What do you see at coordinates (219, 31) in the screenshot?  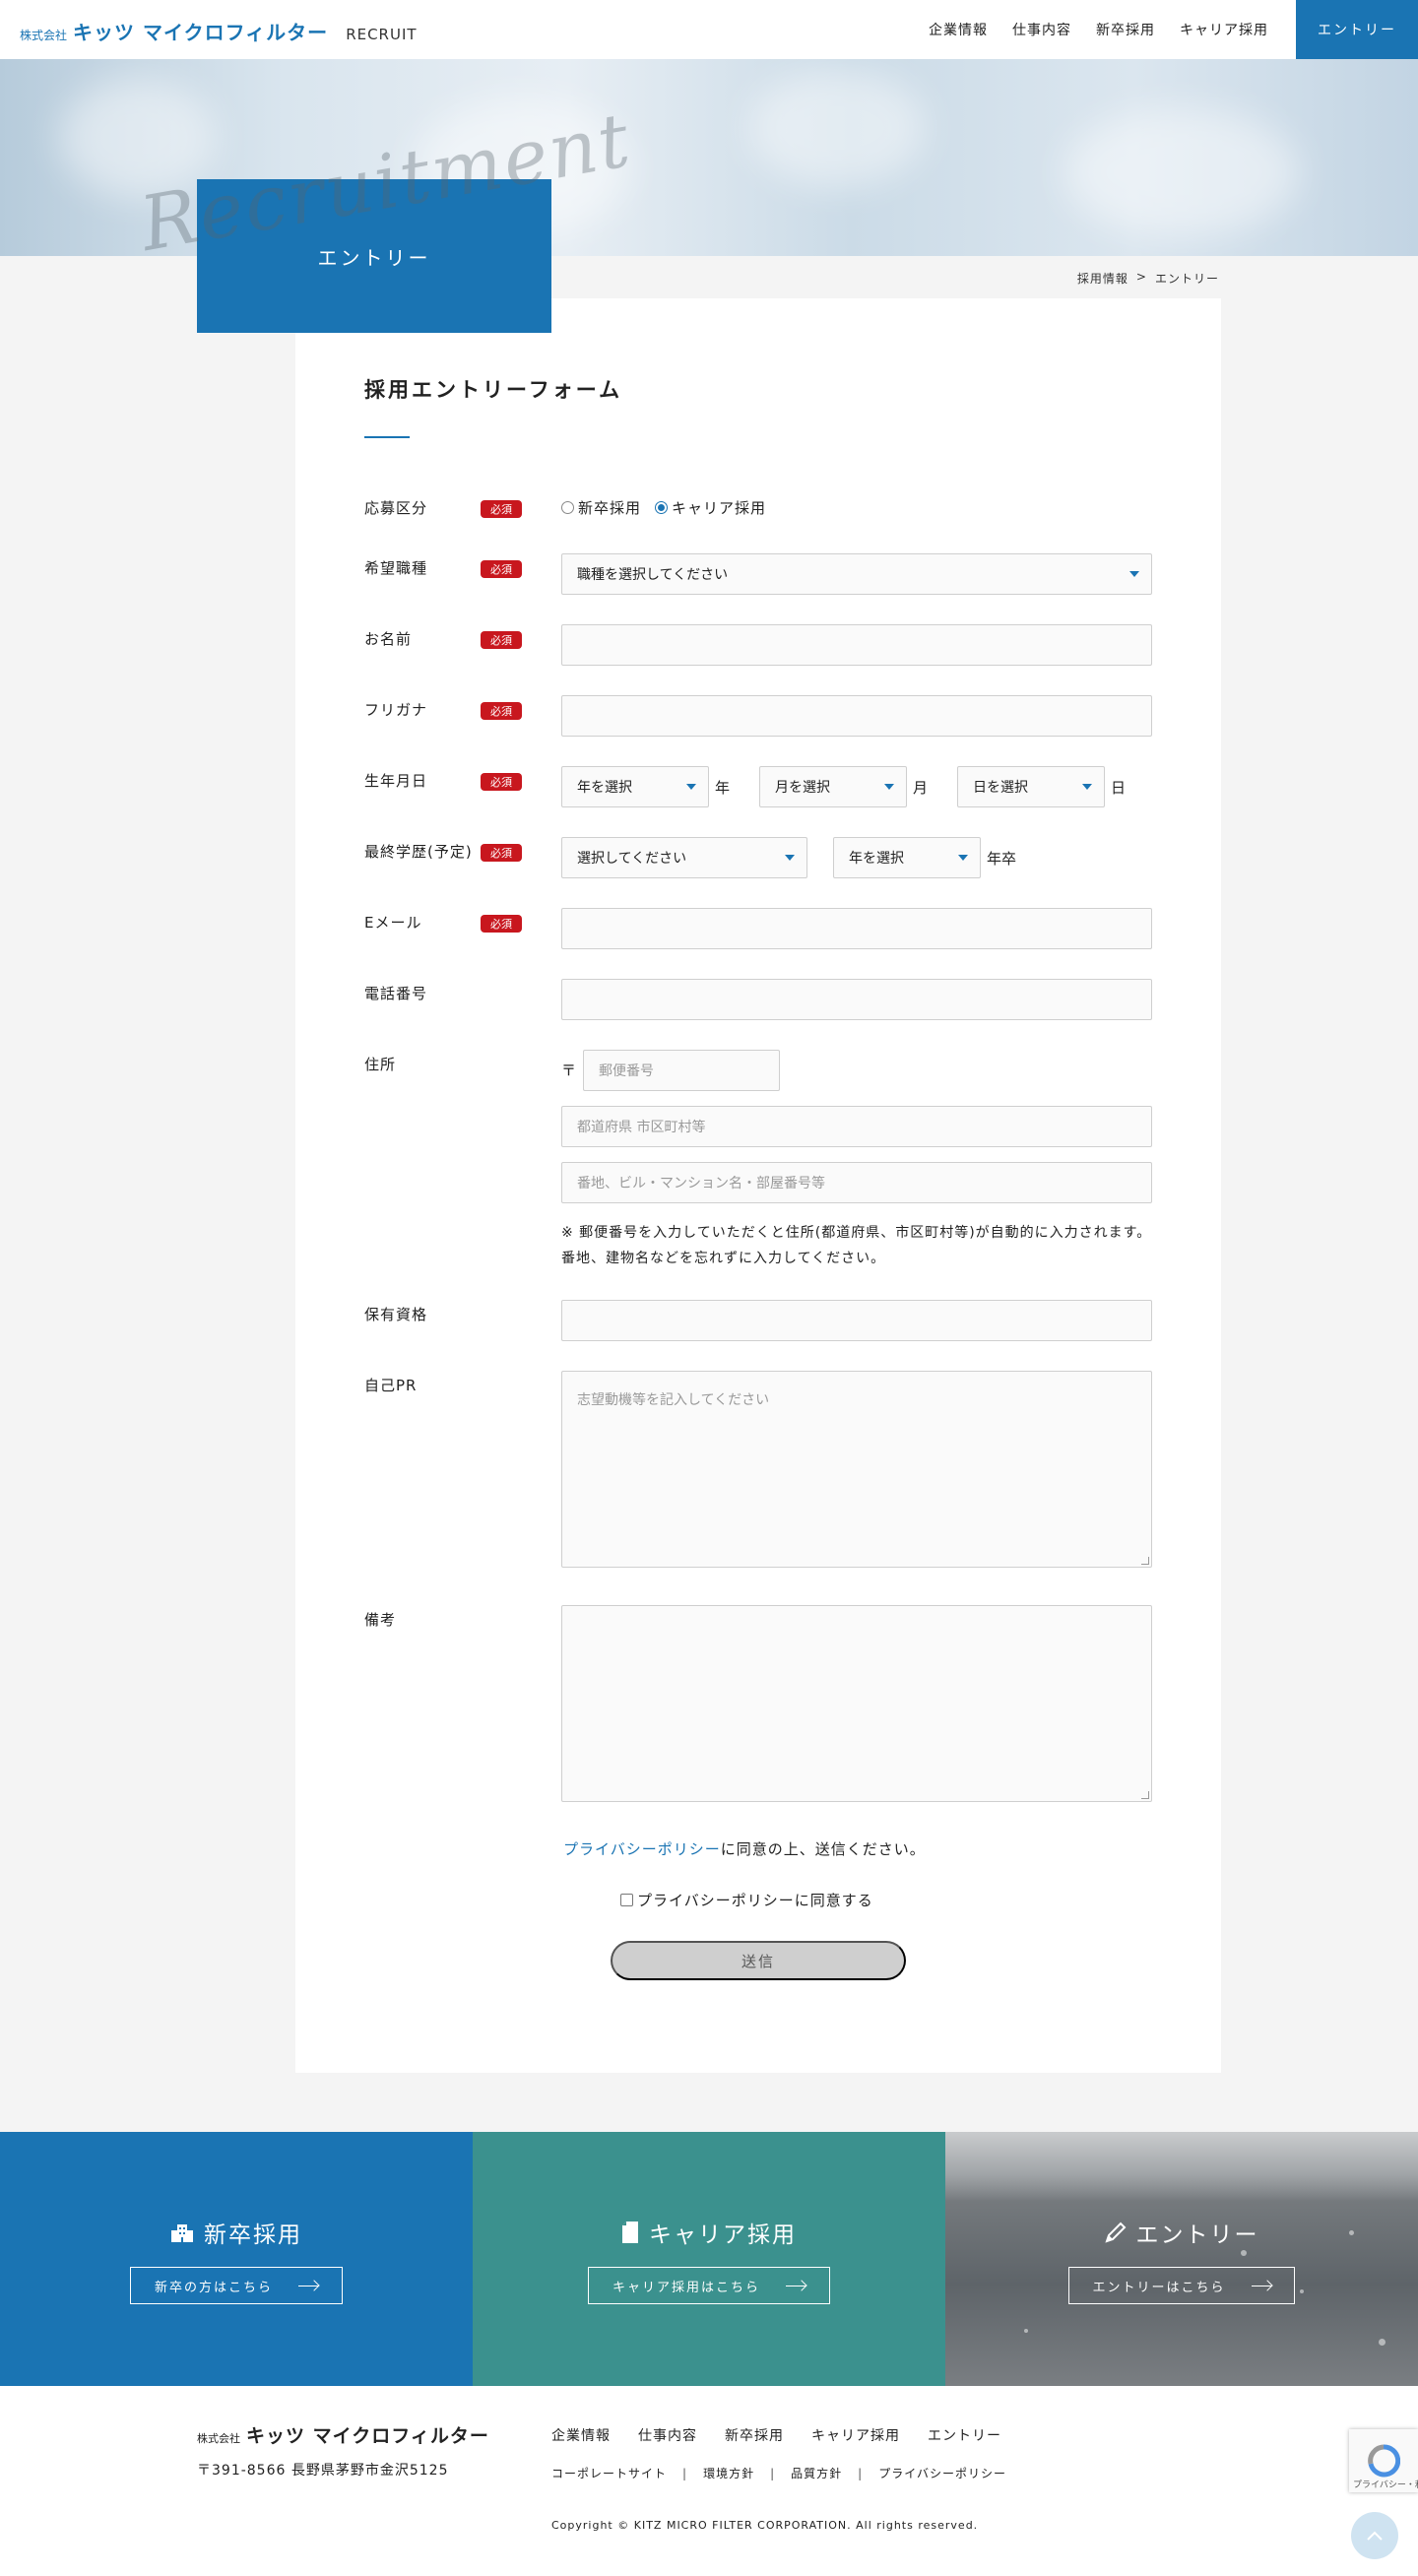 I see `site-logo: 株式会社 キッツ マイクロフィルター RECRUIT` at bounding box center [219, 31].